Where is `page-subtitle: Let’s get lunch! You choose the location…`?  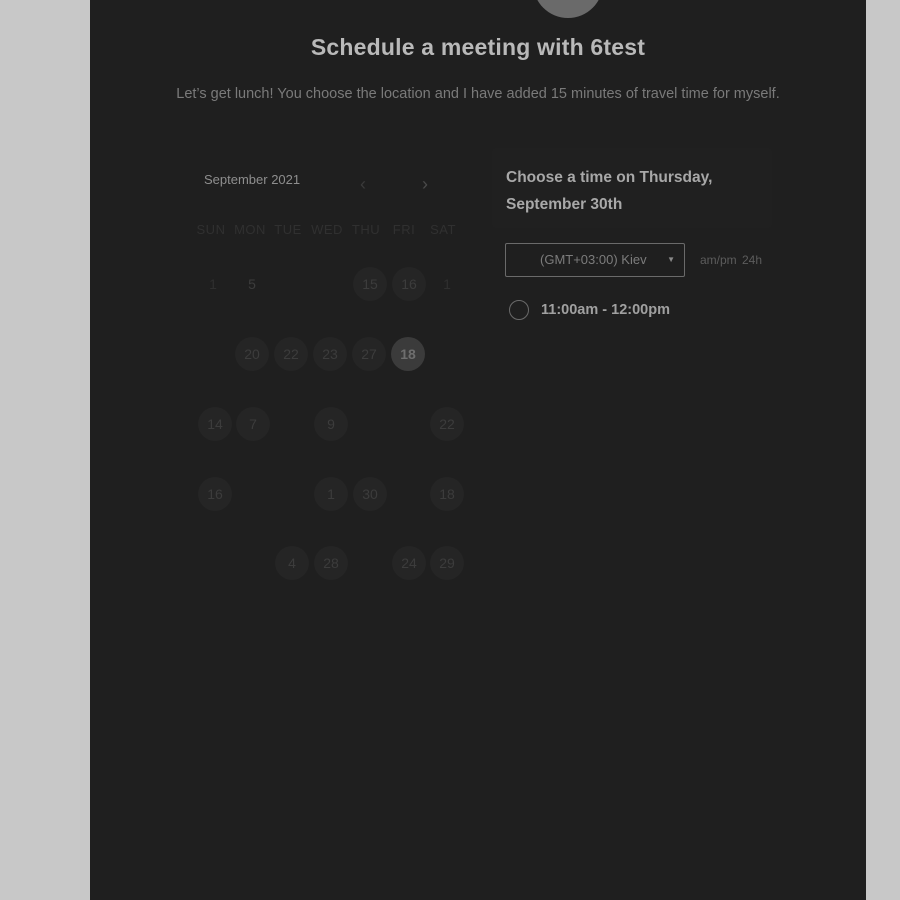
page-subtitle: Let’s get lunch! You choose the location… is located at coordinates (478, 94).